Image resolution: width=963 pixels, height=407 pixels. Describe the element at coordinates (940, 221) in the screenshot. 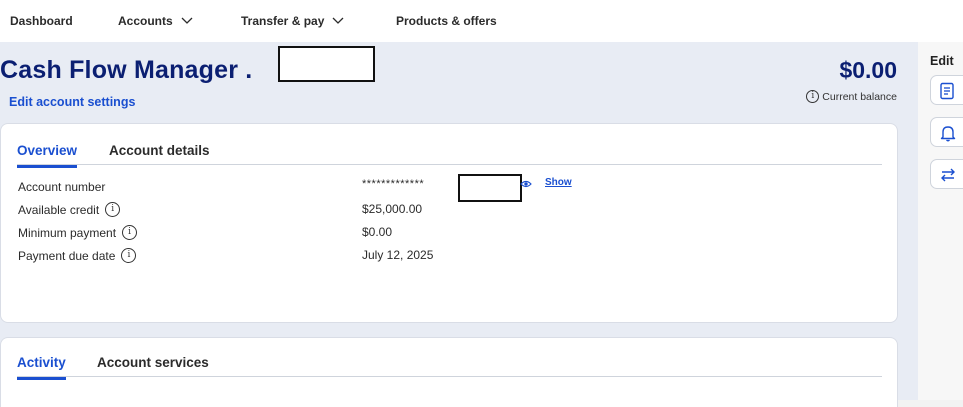

I see `right-sidebar: Edit` at that location.